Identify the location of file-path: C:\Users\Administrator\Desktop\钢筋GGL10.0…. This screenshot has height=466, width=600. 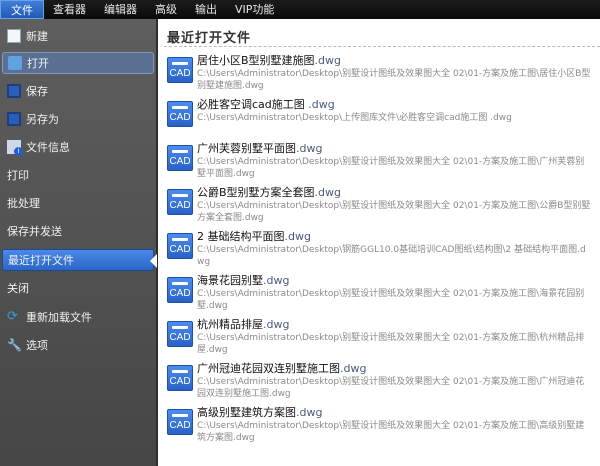
(391, 256).